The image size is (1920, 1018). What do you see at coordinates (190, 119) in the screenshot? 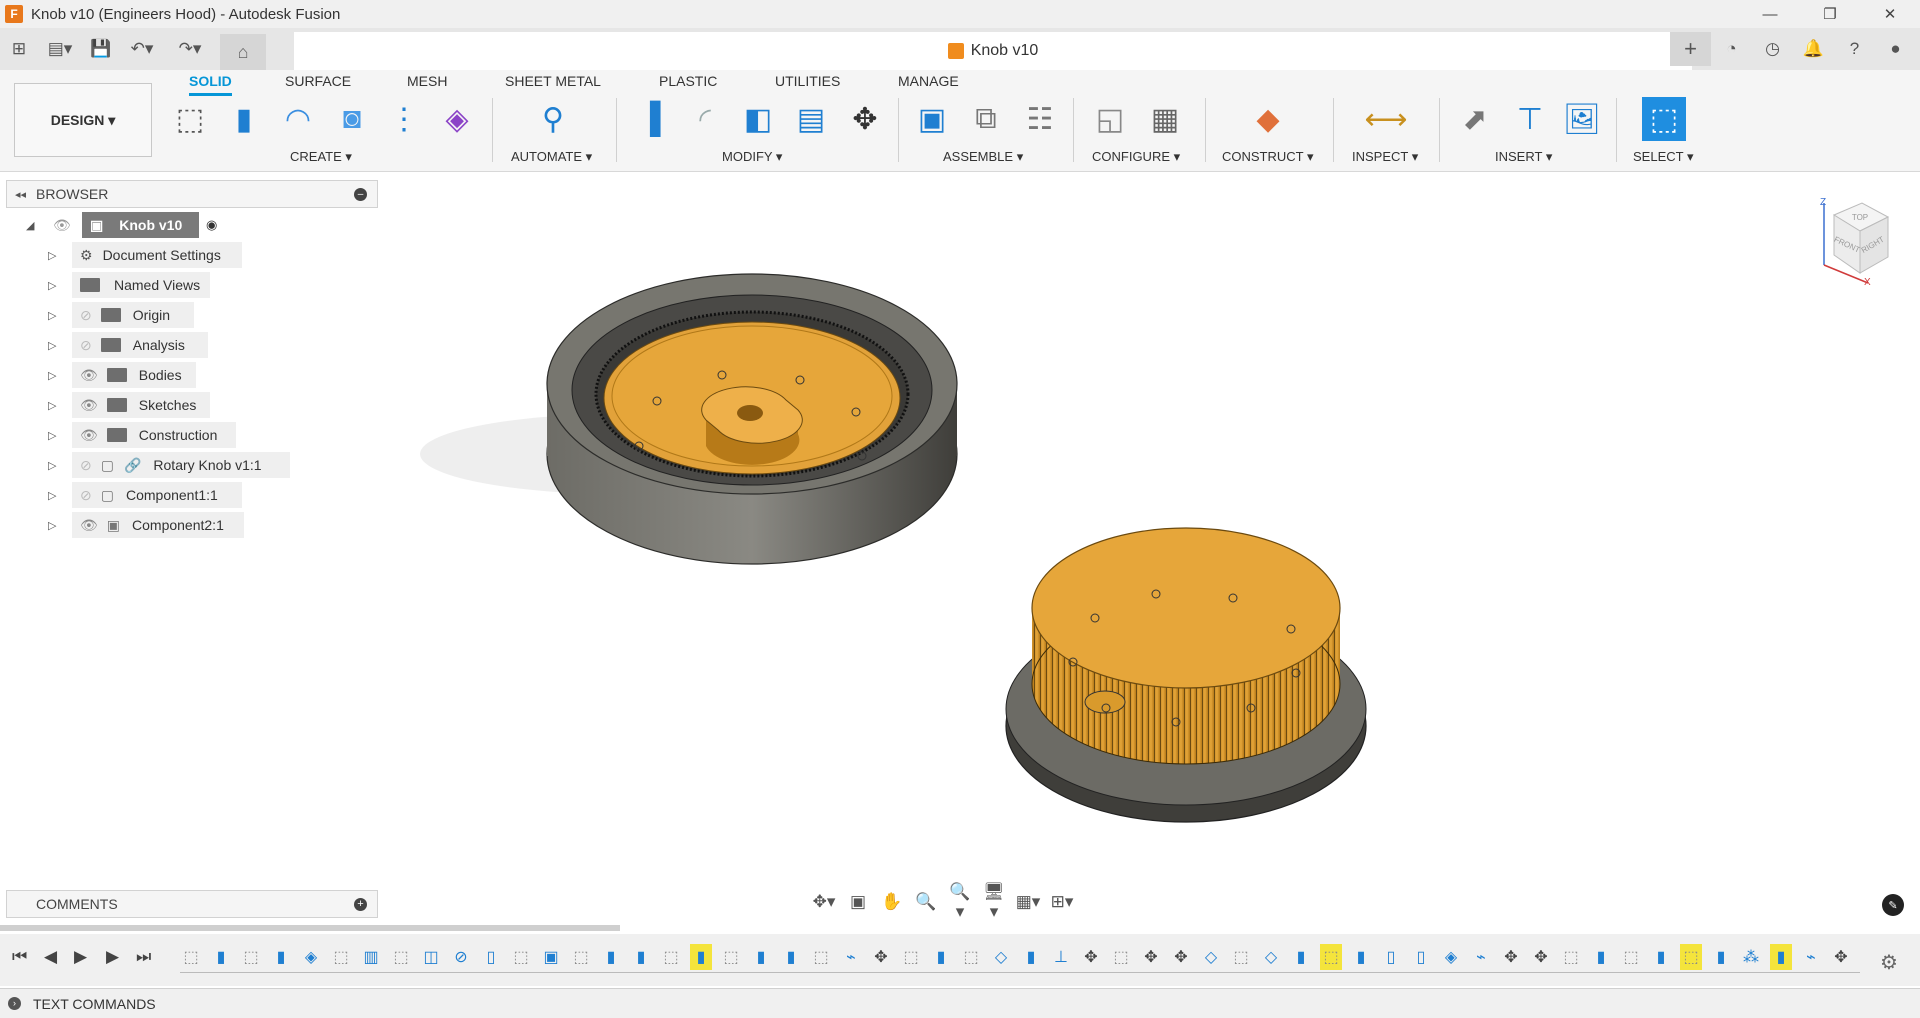
I see `create-sketch-icon: ⬚` at bounding box center [190, 119].